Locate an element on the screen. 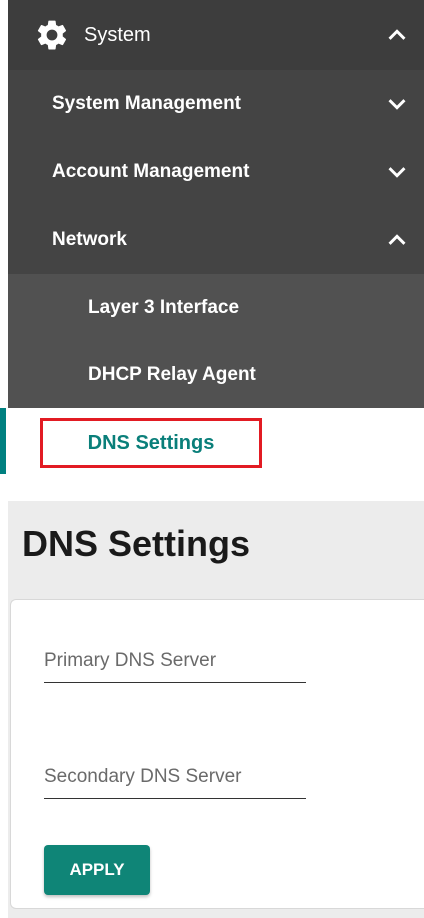 The width and height of the screenshot is (424, 918). sidebar-item-label: Network is located at coordinates (89, 239).